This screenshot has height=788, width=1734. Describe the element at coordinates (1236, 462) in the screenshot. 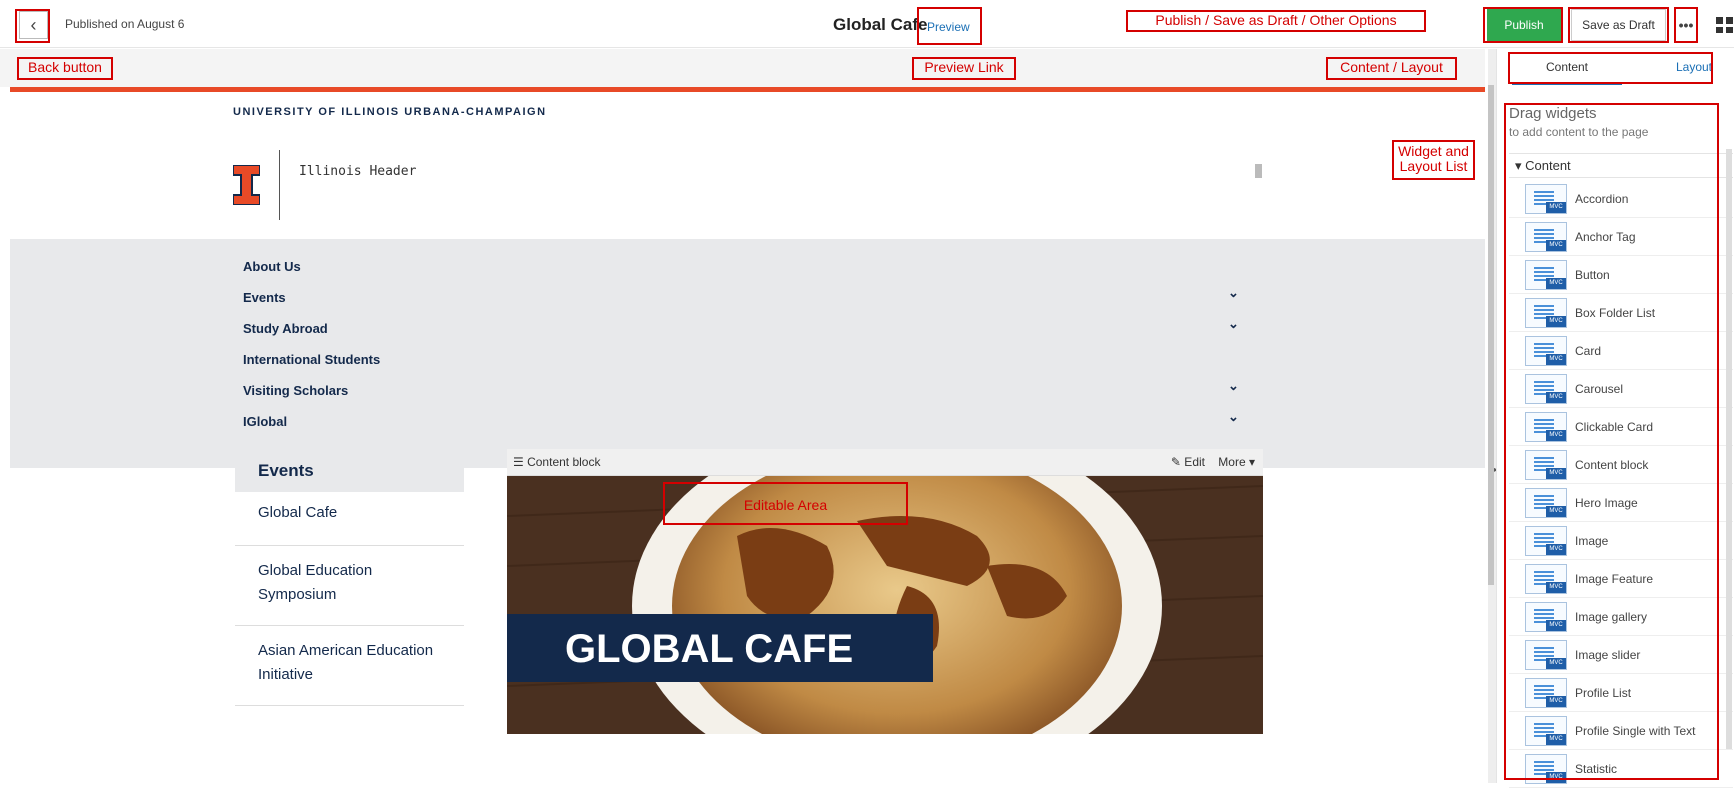

I see `more-dropdown: More ▾` at that location.